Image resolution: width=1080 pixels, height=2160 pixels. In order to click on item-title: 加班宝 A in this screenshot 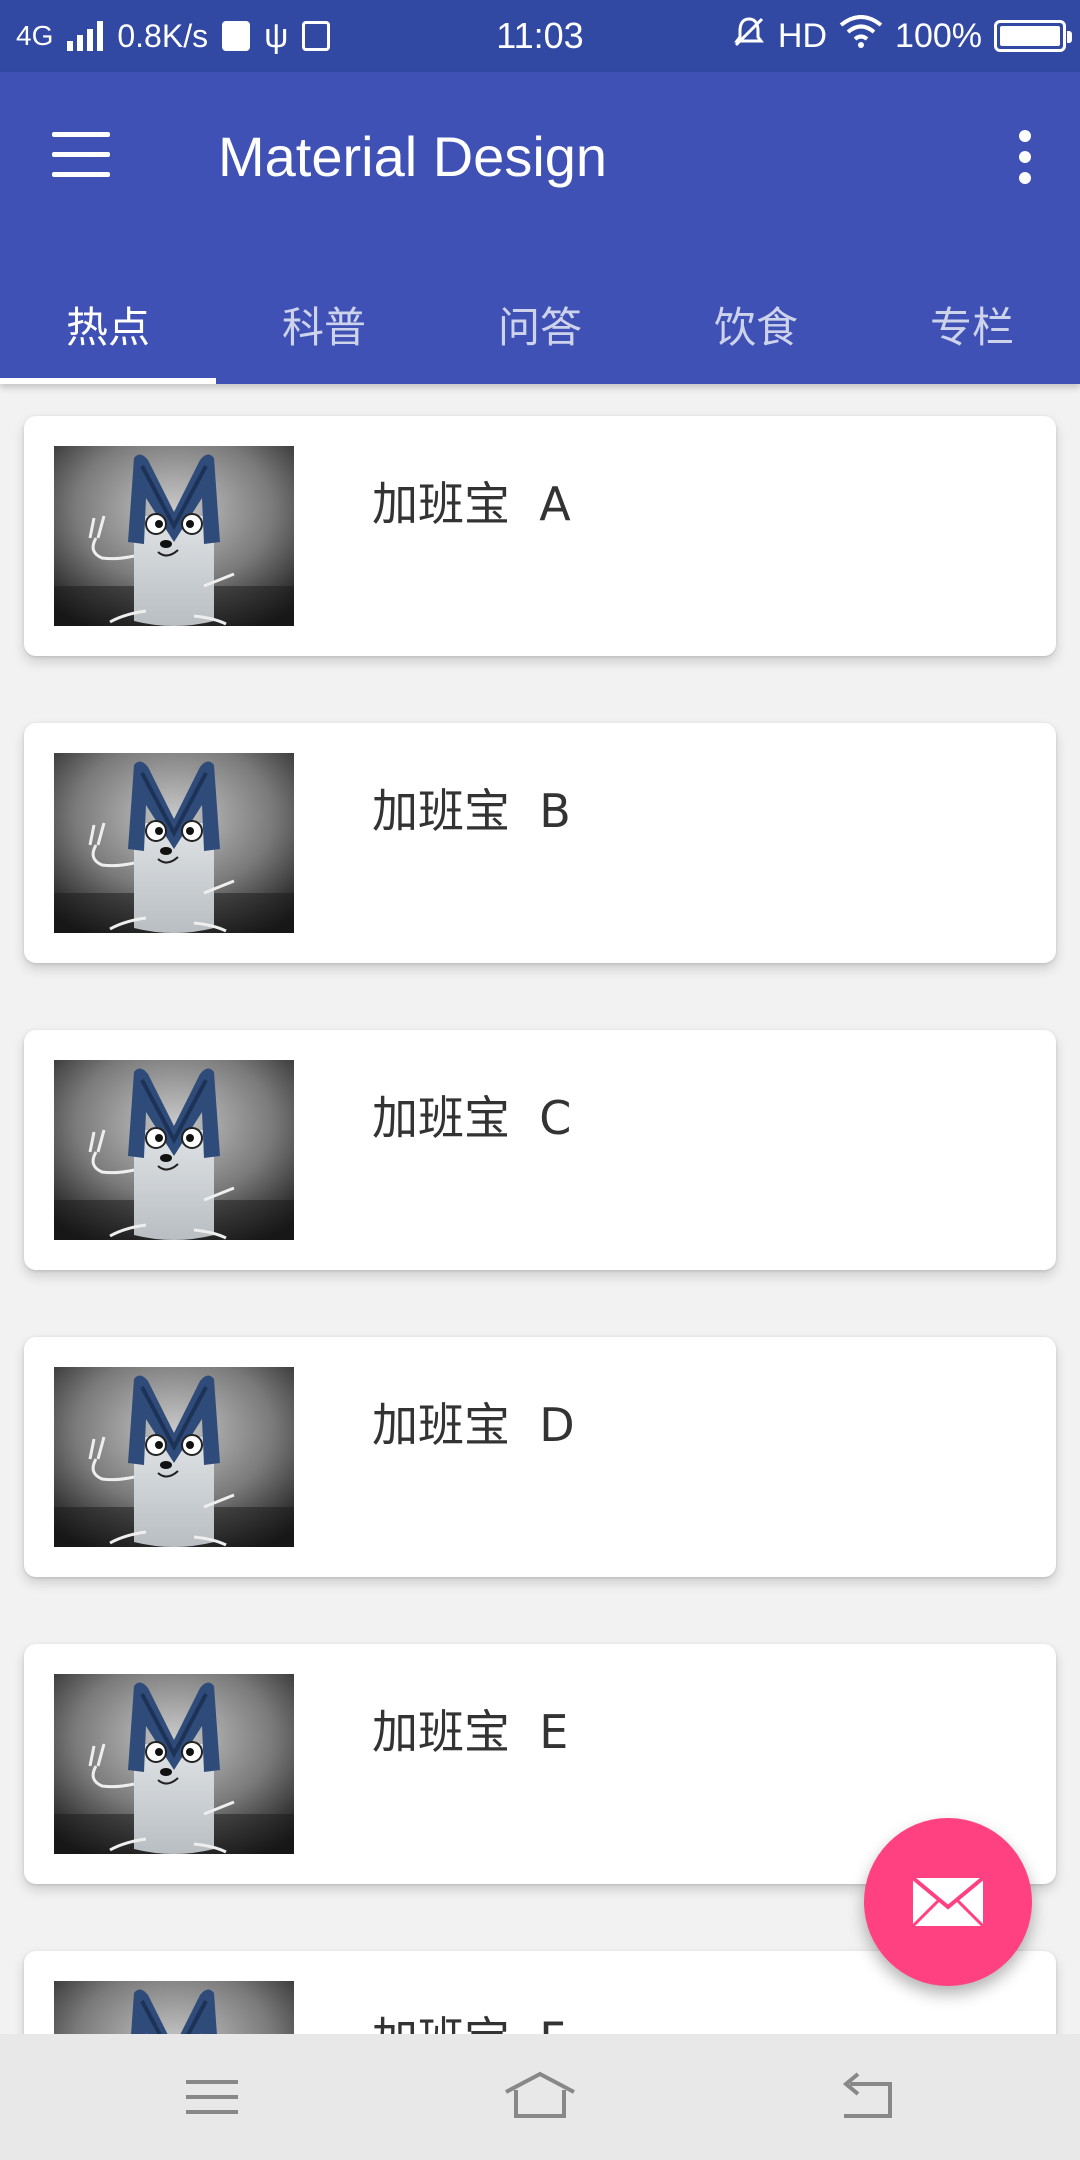, I will do `click(471, 504)`.